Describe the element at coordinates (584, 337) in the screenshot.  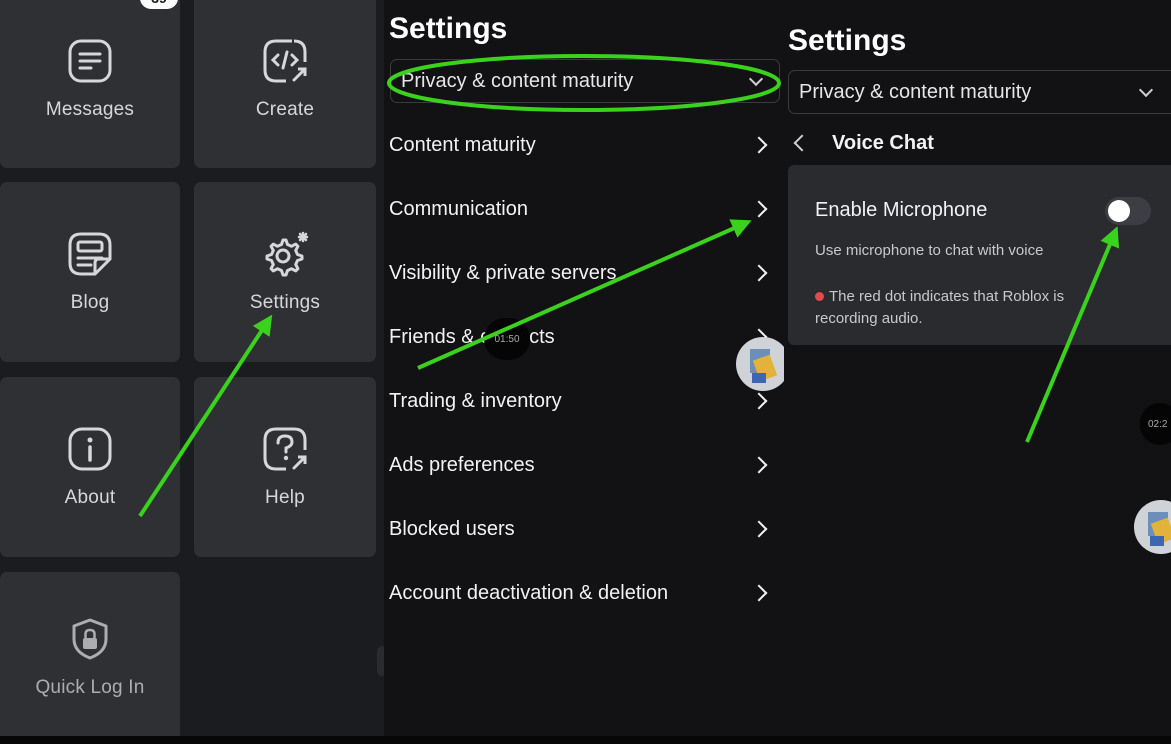
I see `menu-item-friends-contacts: Friends & contacts` at that location.